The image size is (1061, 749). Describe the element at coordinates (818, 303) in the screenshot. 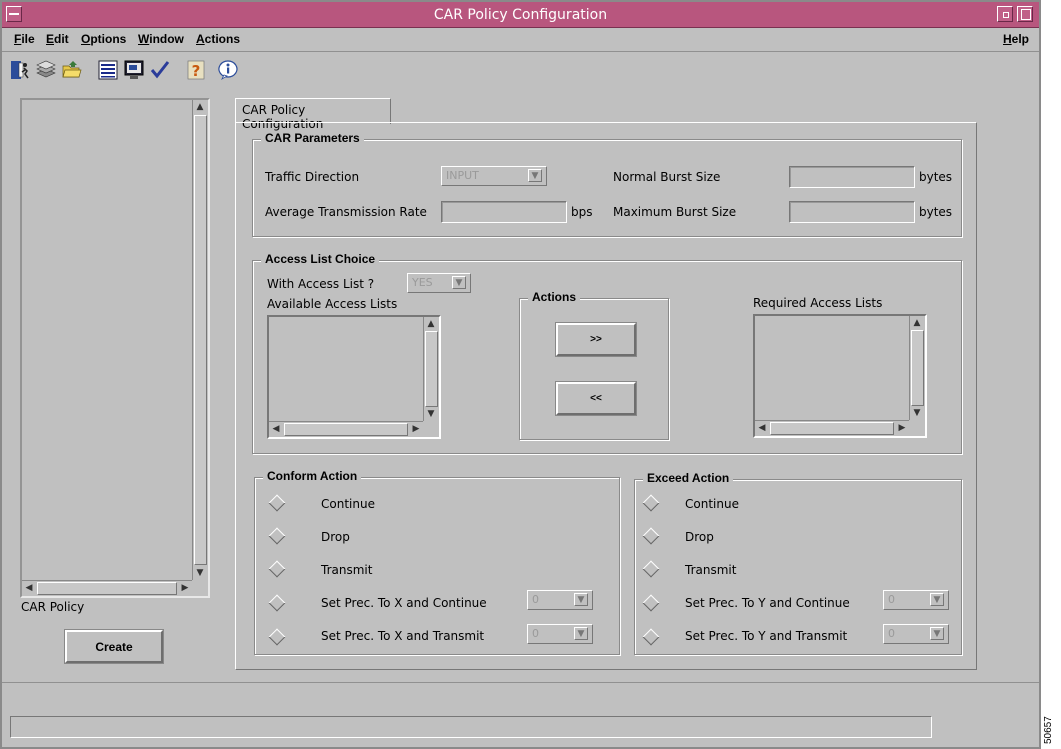

I see `required-lists-label: Required Access Lists` at that location.